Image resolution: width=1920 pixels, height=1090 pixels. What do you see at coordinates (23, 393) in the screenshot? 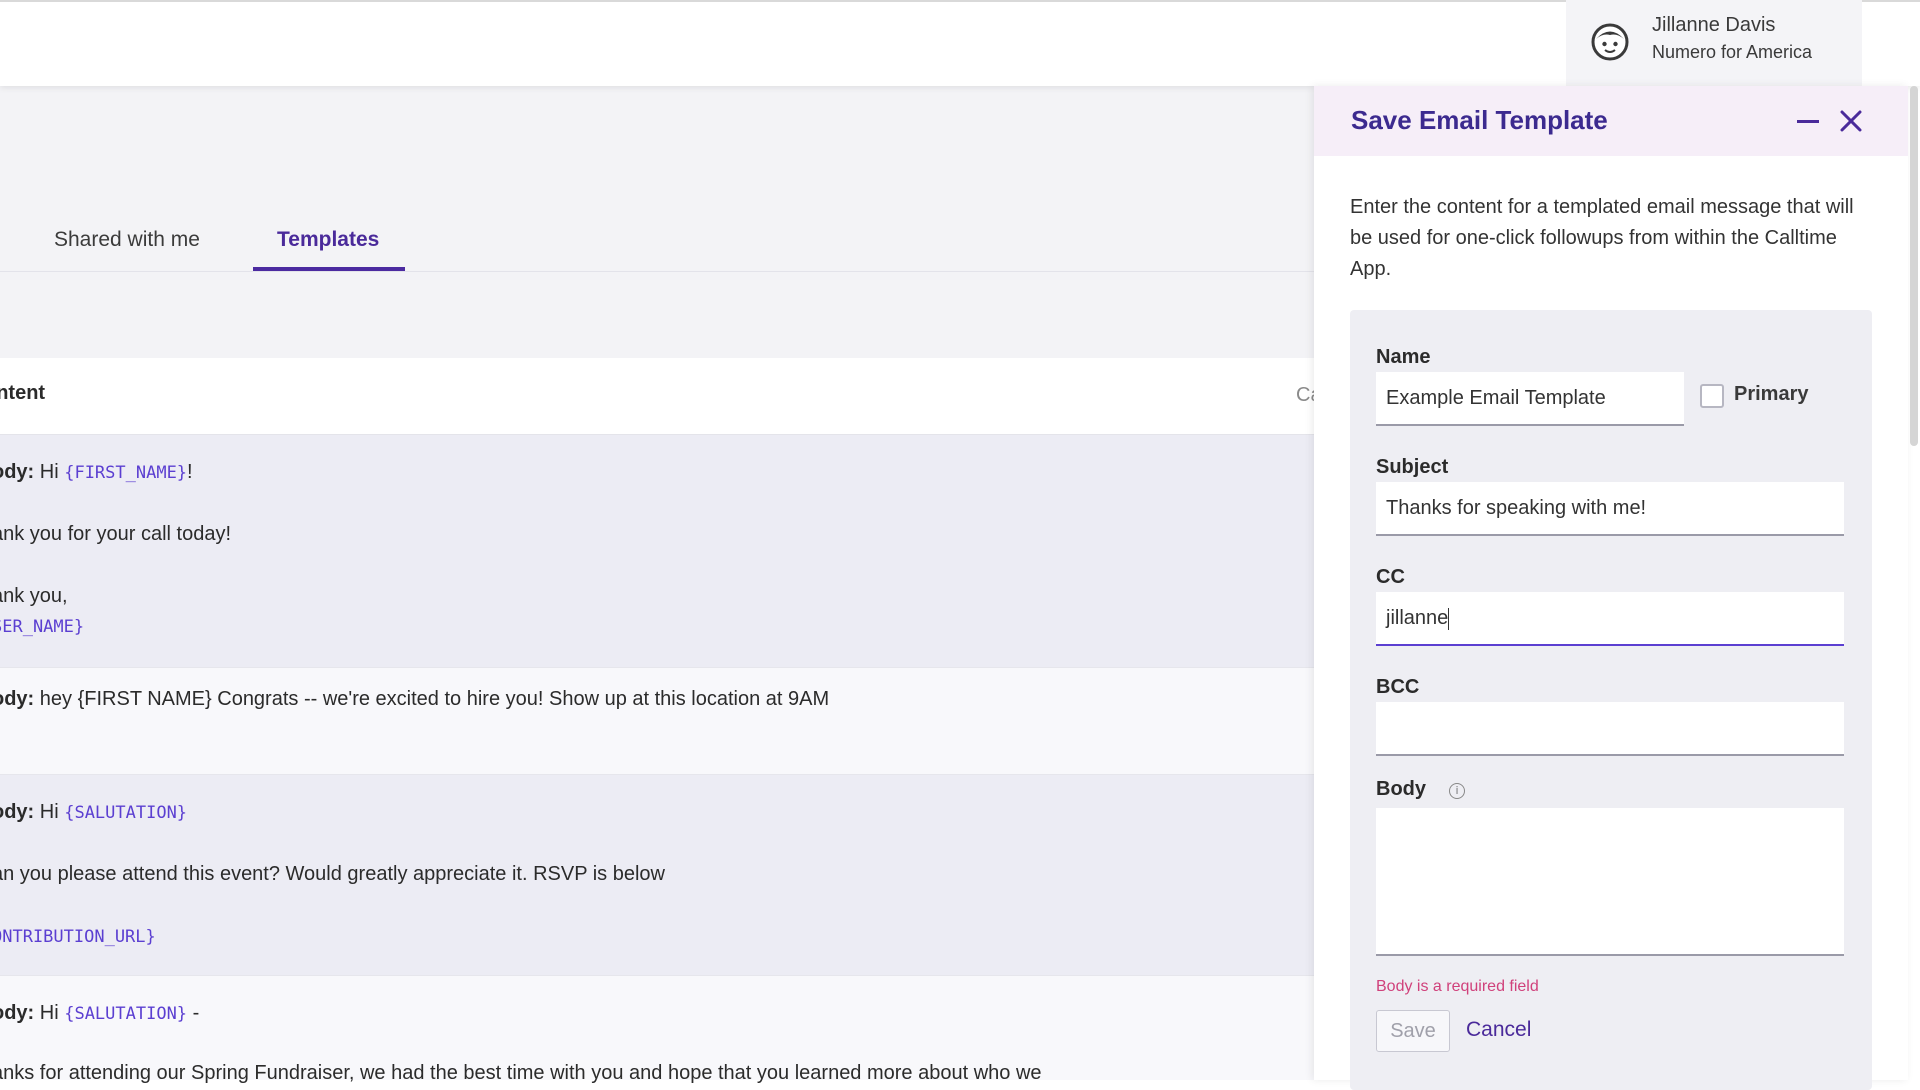
I see `column-header-content: ontent` at bounding box center [23, 393].